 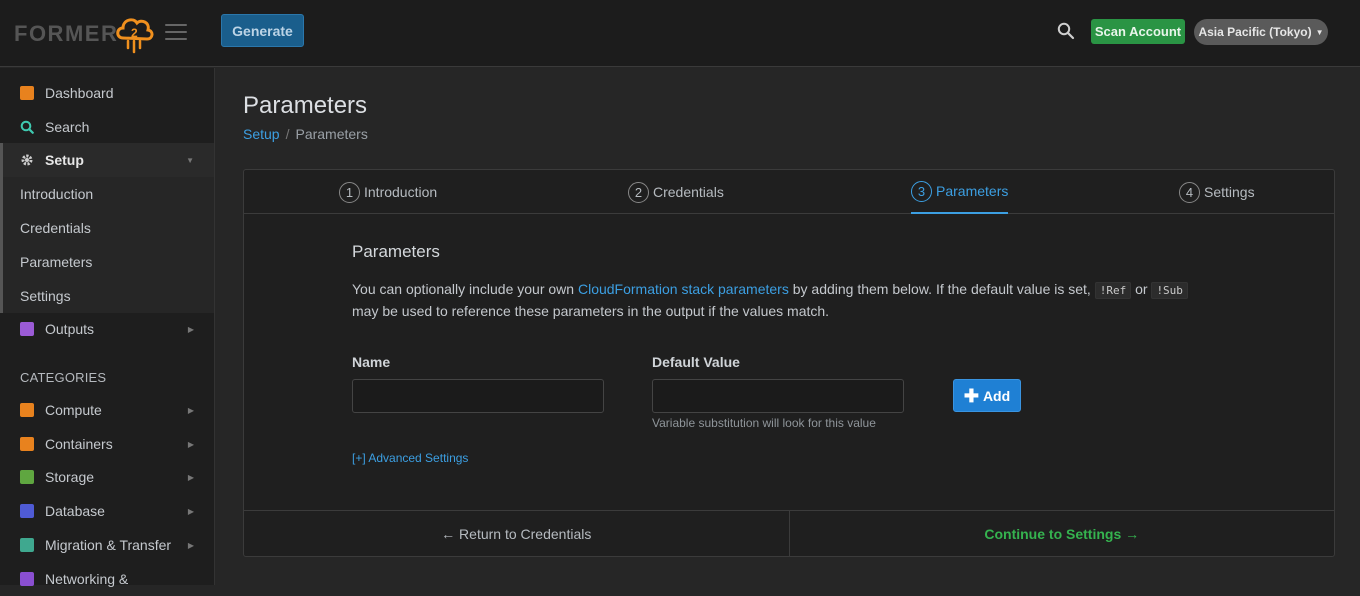 What do you see at coordinates (27, 511) in the screenshot?
I see `database-icon` at bounding box center [27, 511].